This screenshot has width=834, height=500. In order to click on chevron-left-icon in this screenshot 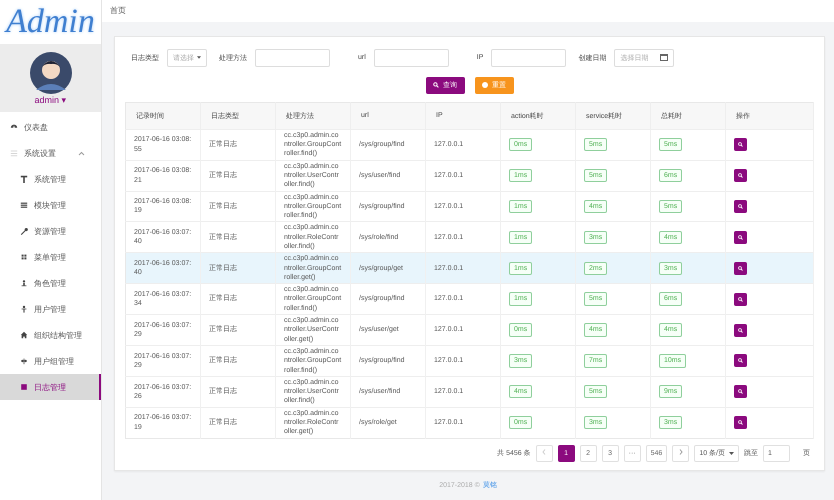, I will do `click(544, 452)`.